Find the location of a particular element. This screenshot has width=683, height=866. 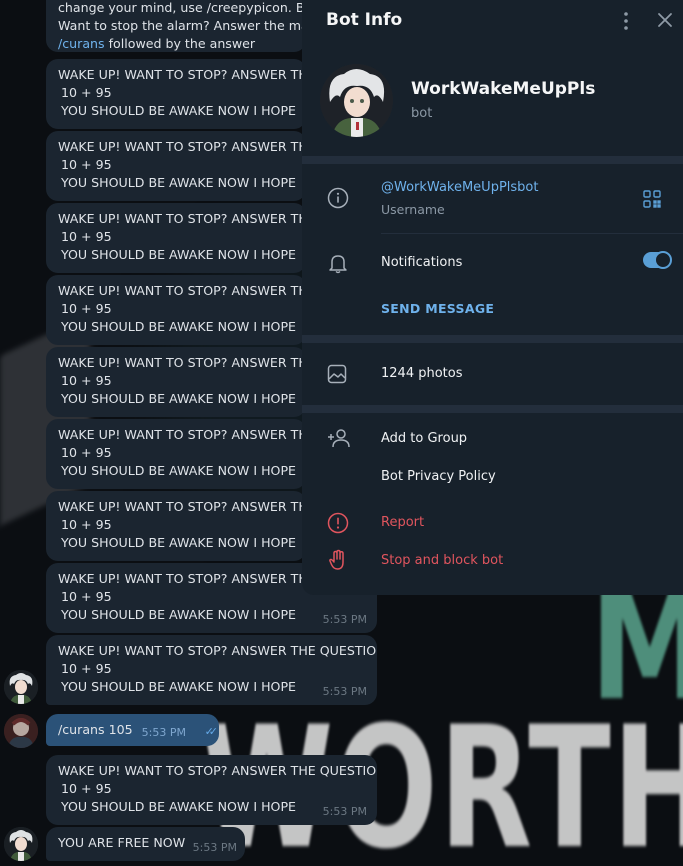

bot-name: WorkWakeMeUpPls is located at coordinates (503, 89).